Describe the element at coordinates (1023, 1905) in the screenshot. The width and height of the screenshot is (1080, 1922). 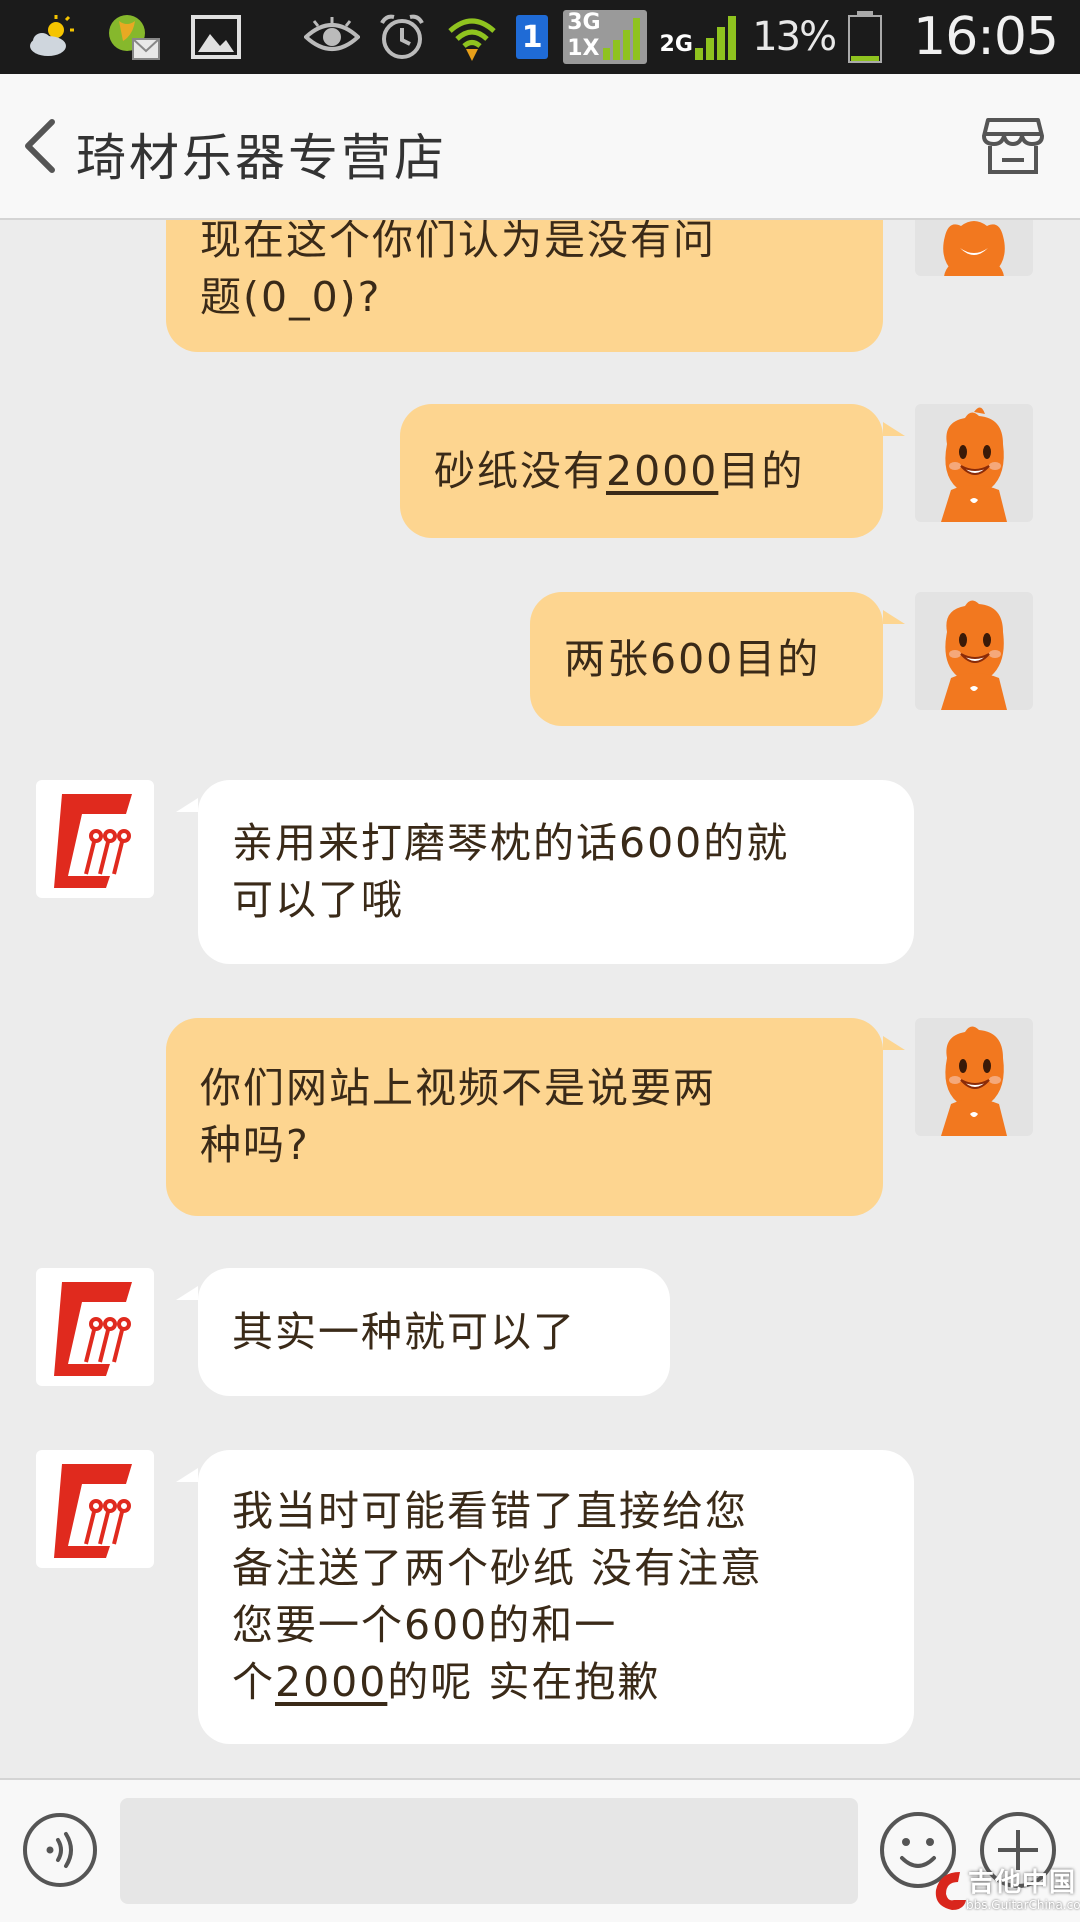
I see `watermark-url: bbs.GuitarChina.com` at that location.